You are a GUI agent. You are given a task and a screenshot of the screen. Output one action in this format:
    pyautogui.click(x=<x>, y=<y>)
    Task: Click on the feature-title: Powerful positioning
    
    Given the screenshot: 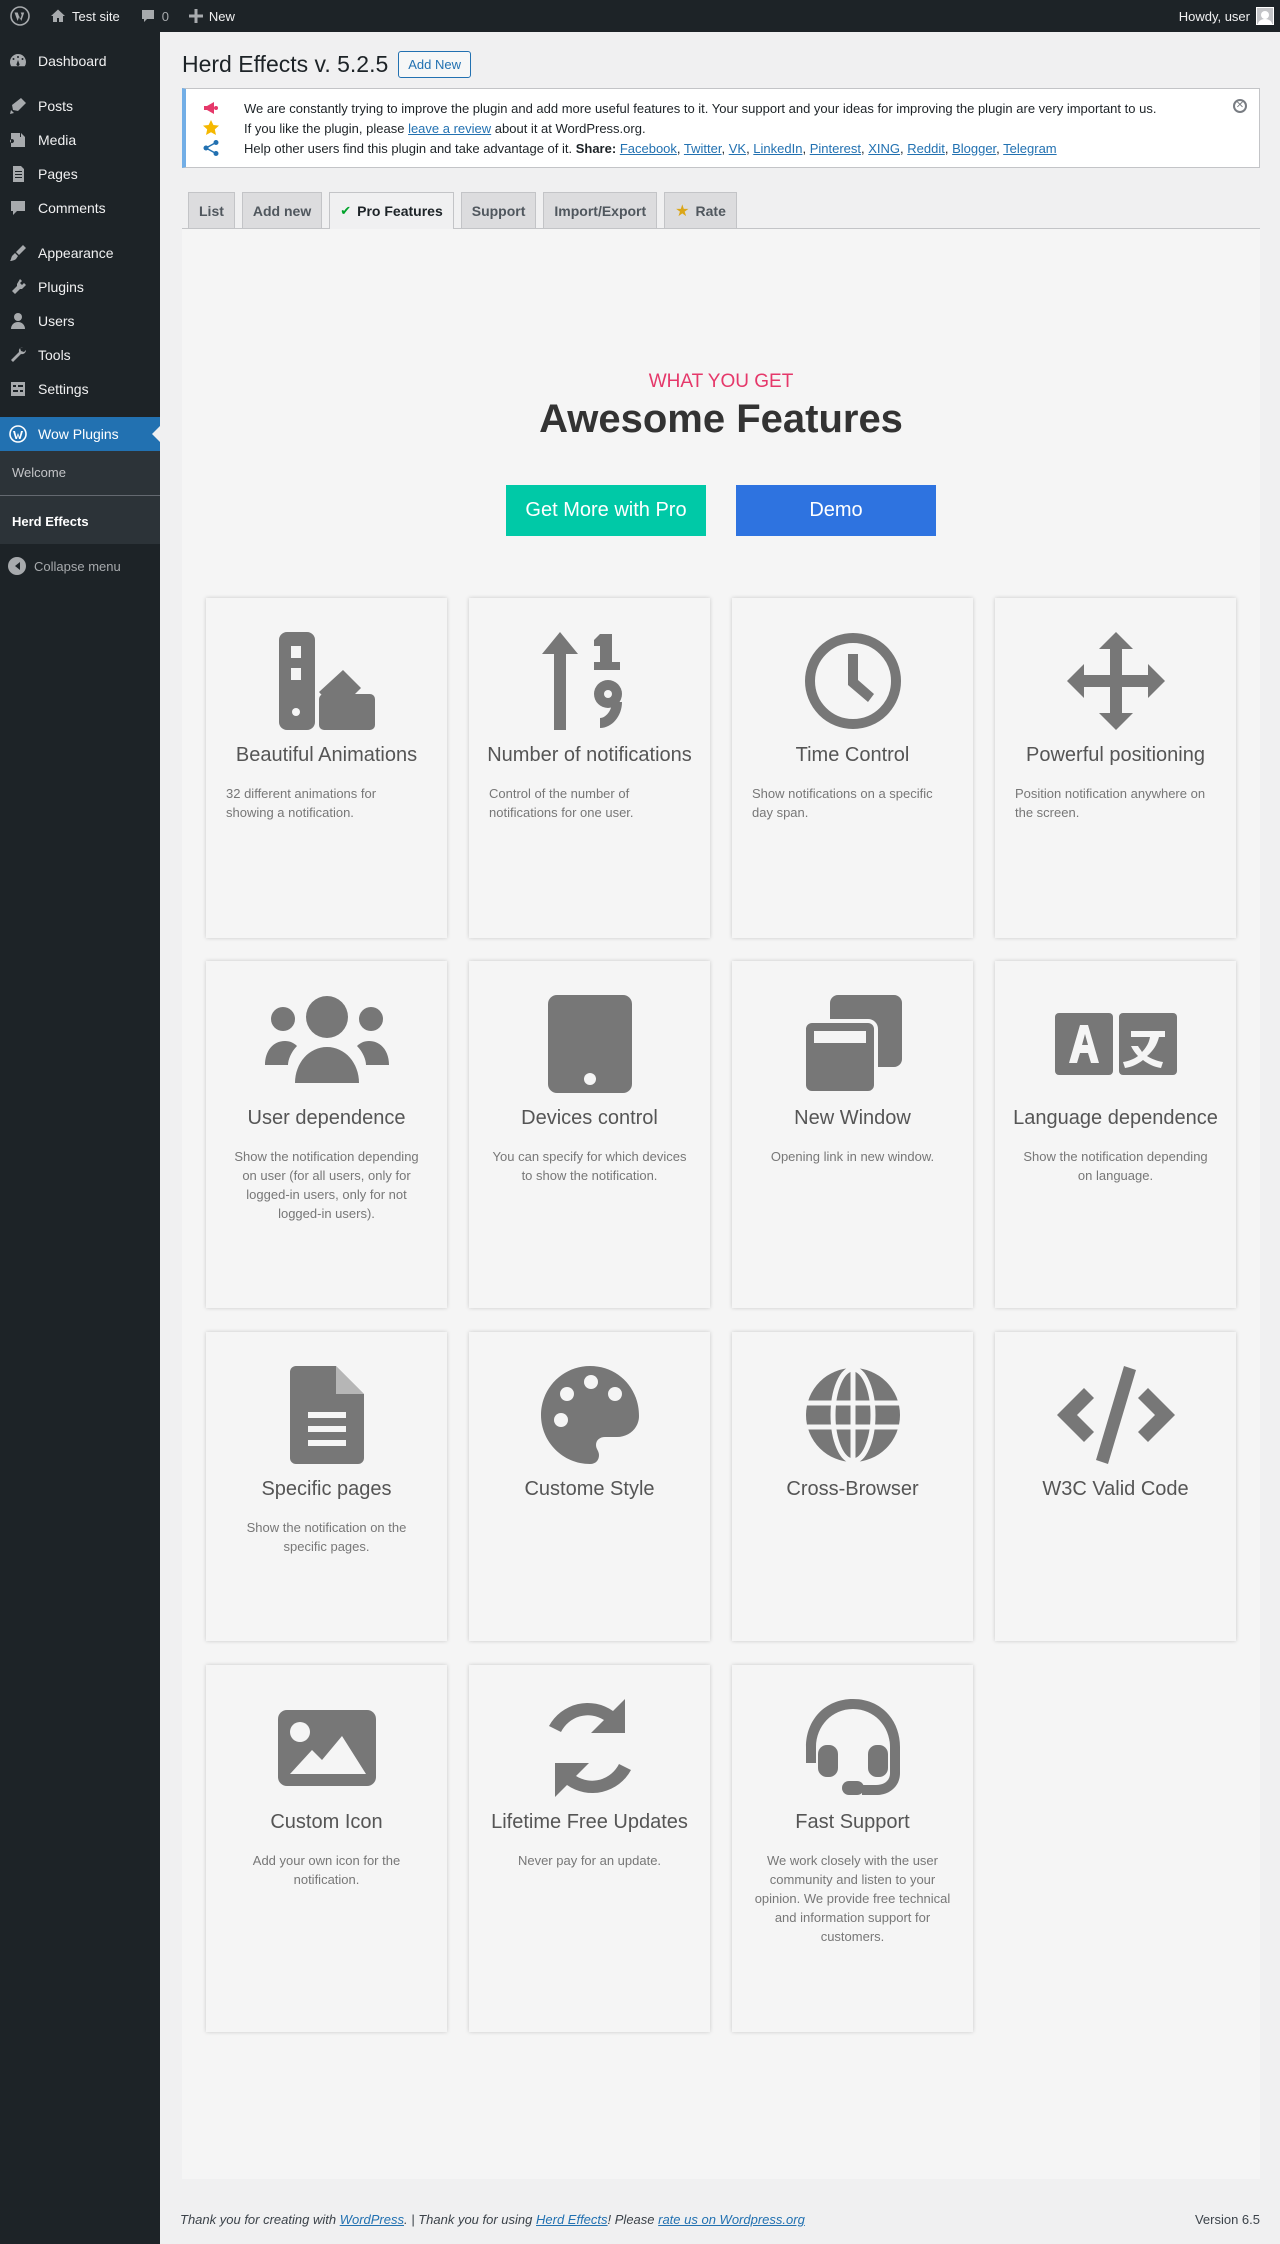 What is the action you would take?
    pyautogui.click(x=1115, y=755)
    